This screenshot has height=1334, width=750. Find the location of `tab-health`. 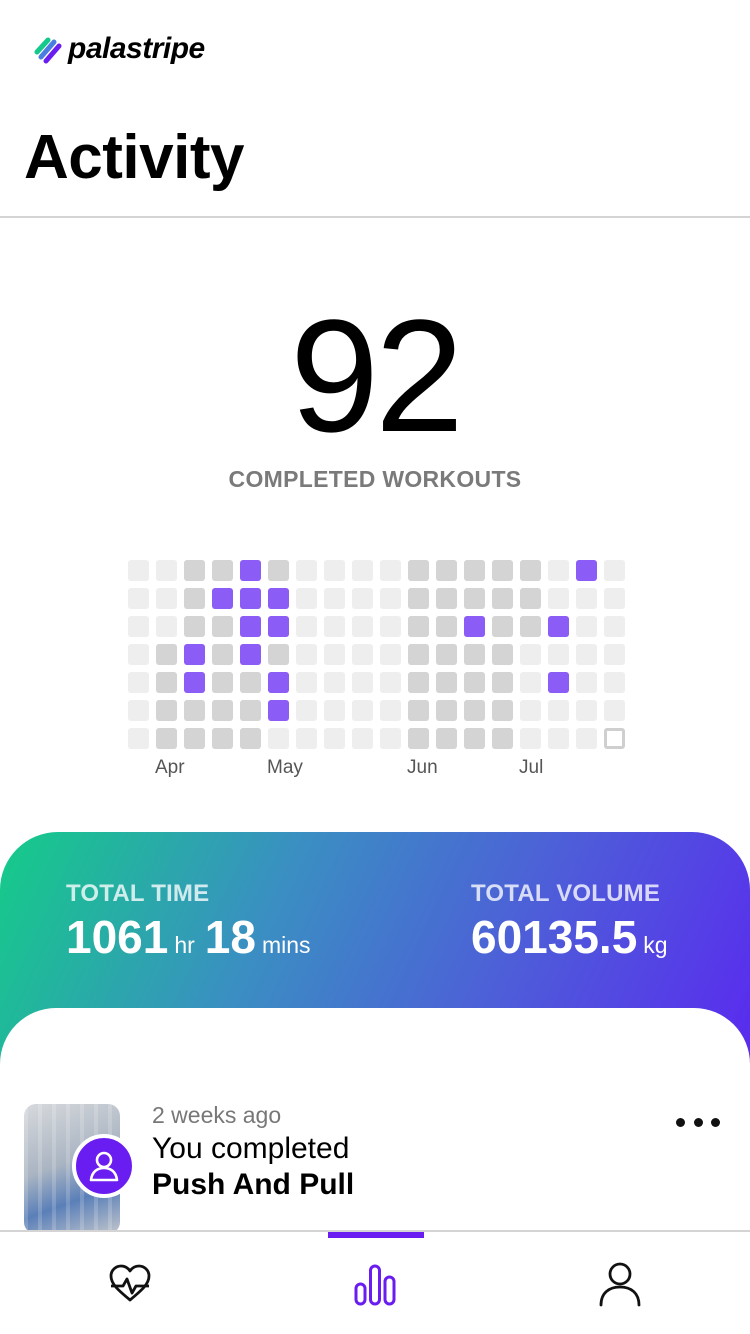

tab-health is located at coordinates (130, 1283).